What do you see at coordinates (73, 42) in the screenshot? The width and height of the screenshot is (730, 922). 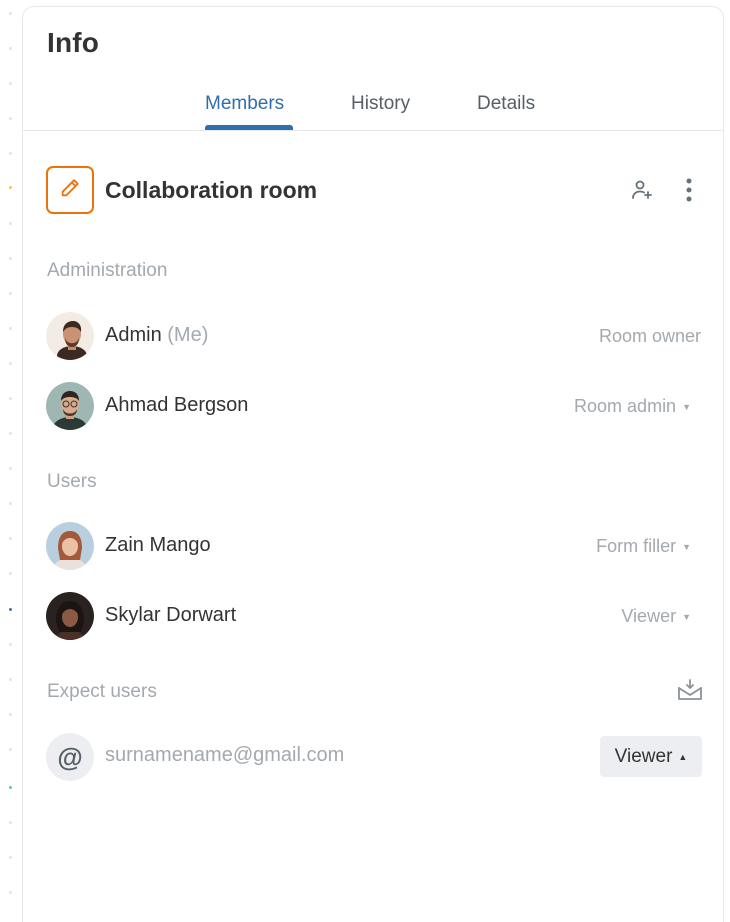 I see `panel-title: Info` at bounding box center [73, 42].